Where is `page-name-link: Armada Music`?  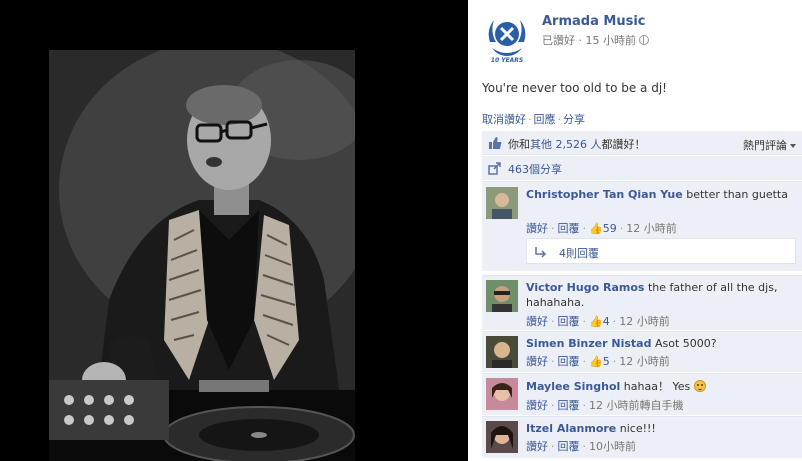
page-name-link: Armada Music is located at coordinates (594, 21).